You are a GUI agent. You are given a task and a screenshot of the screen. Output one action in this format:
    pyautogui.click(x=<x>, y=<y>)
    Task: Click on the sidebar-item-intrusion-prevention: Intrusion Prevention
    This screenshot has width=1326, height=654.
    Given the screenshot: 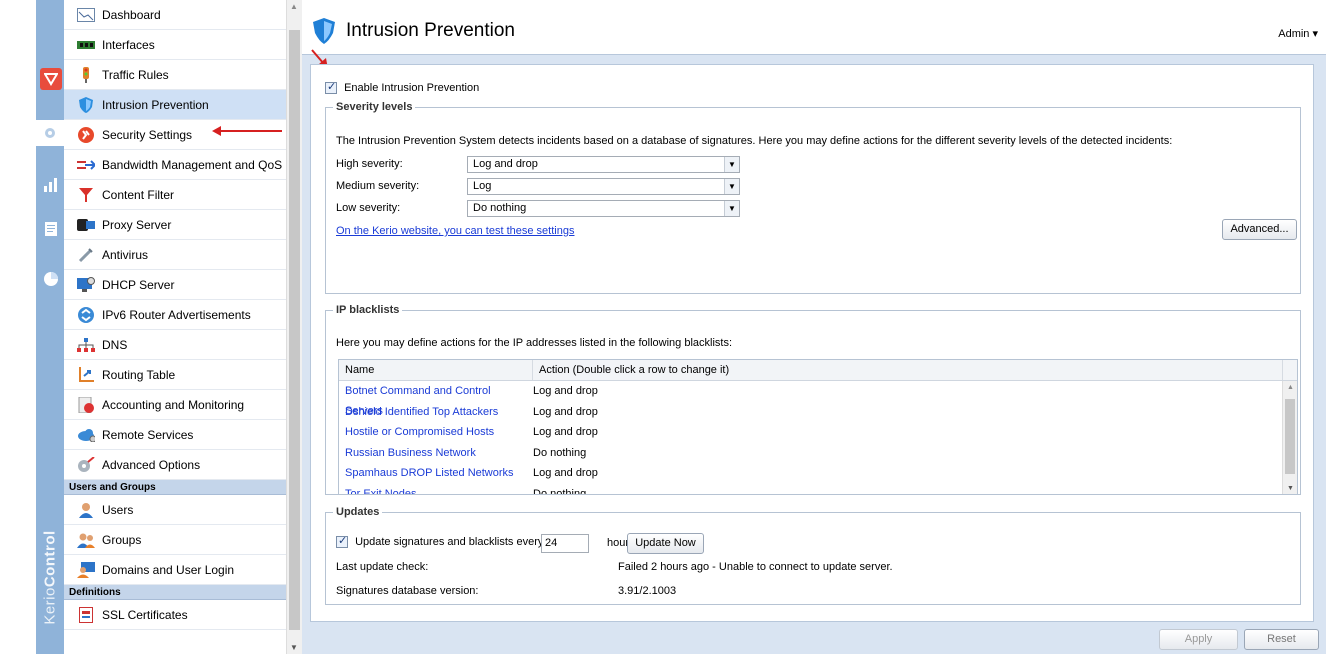 What is the action you would take?
    pyautogui.click(x=175, y=105)
    